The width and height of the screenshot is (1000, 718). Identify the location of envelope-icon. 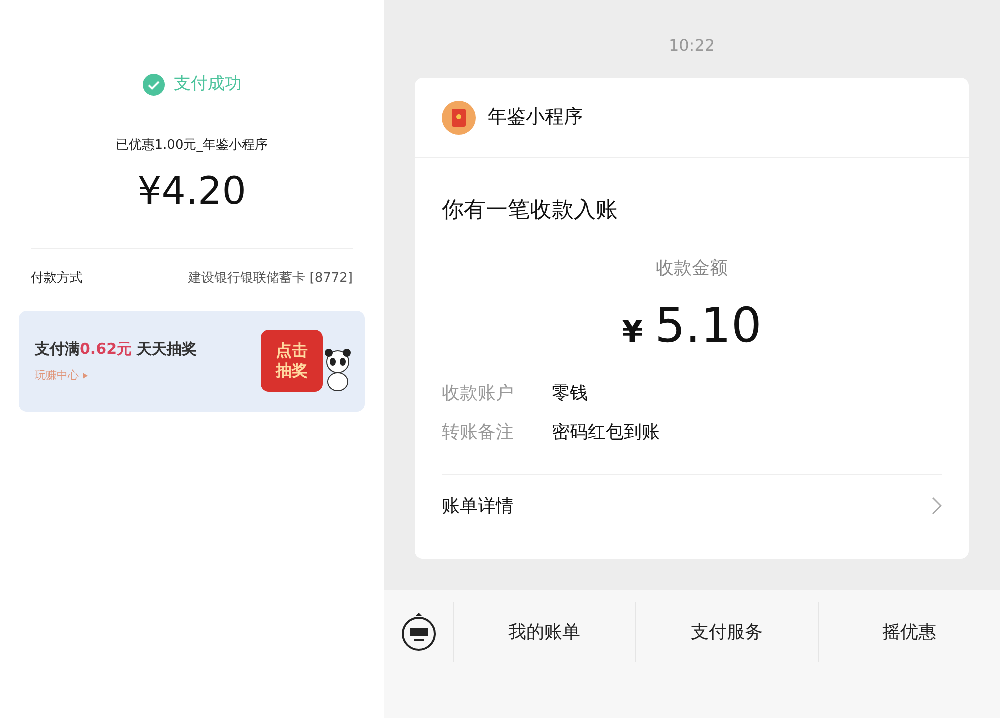
(459, 117).